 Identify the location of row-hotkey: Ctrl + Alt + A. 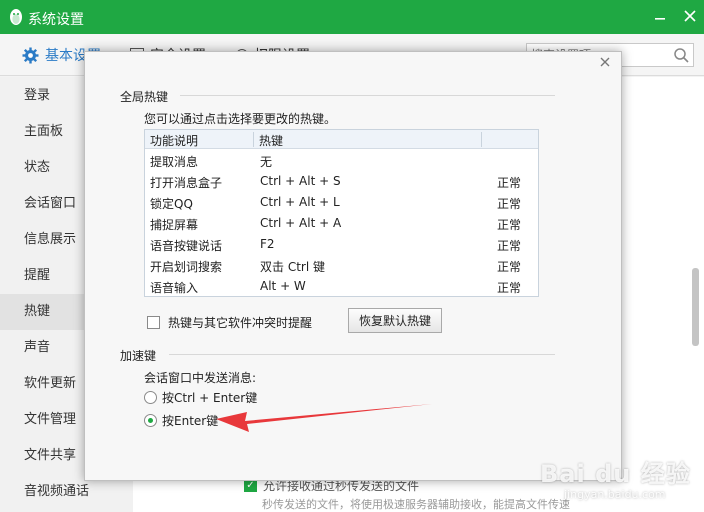
(301, 223).